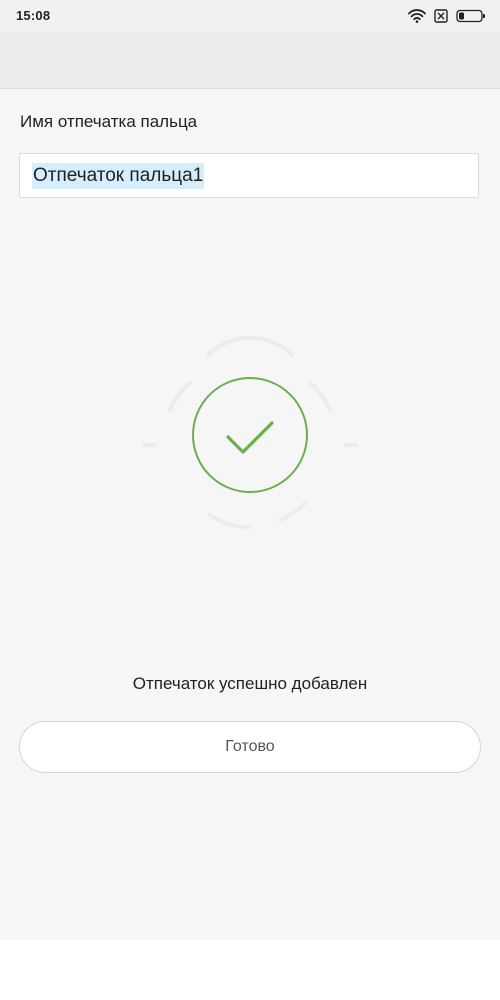 This screenshot has height=1000, width=500. What do you see at coordinates (441, 16) in the screenshot?
I see `sim-none-icon` at bounding box center [441, 16].